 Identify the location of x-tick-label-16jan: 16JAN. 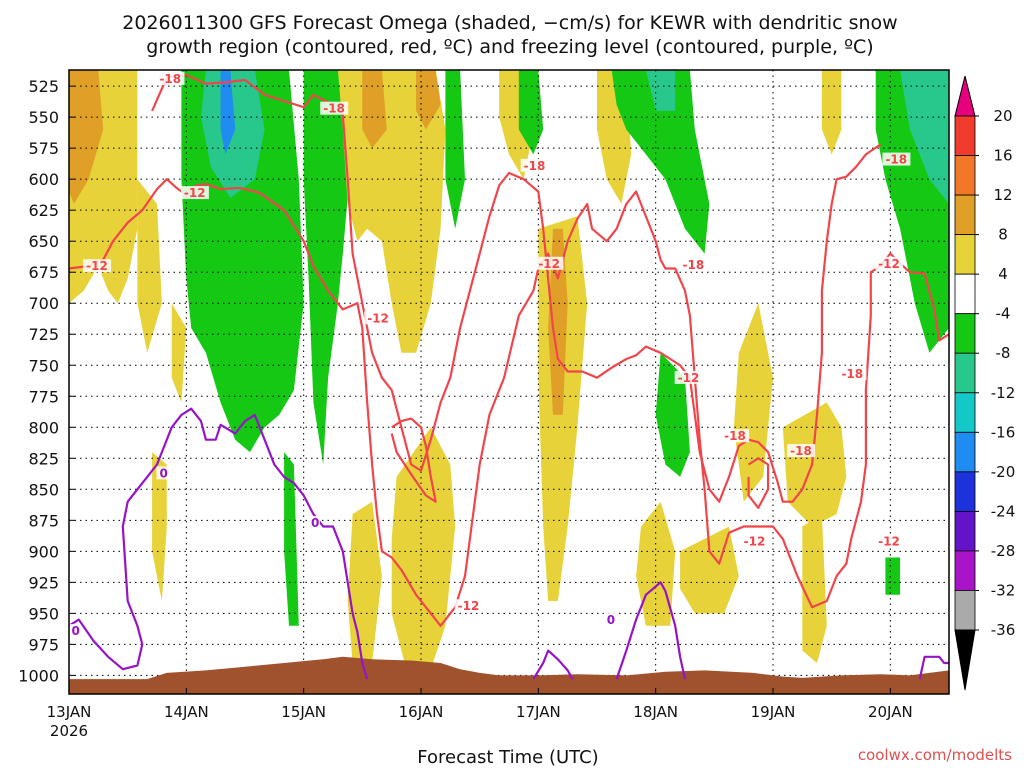
(421, 712).